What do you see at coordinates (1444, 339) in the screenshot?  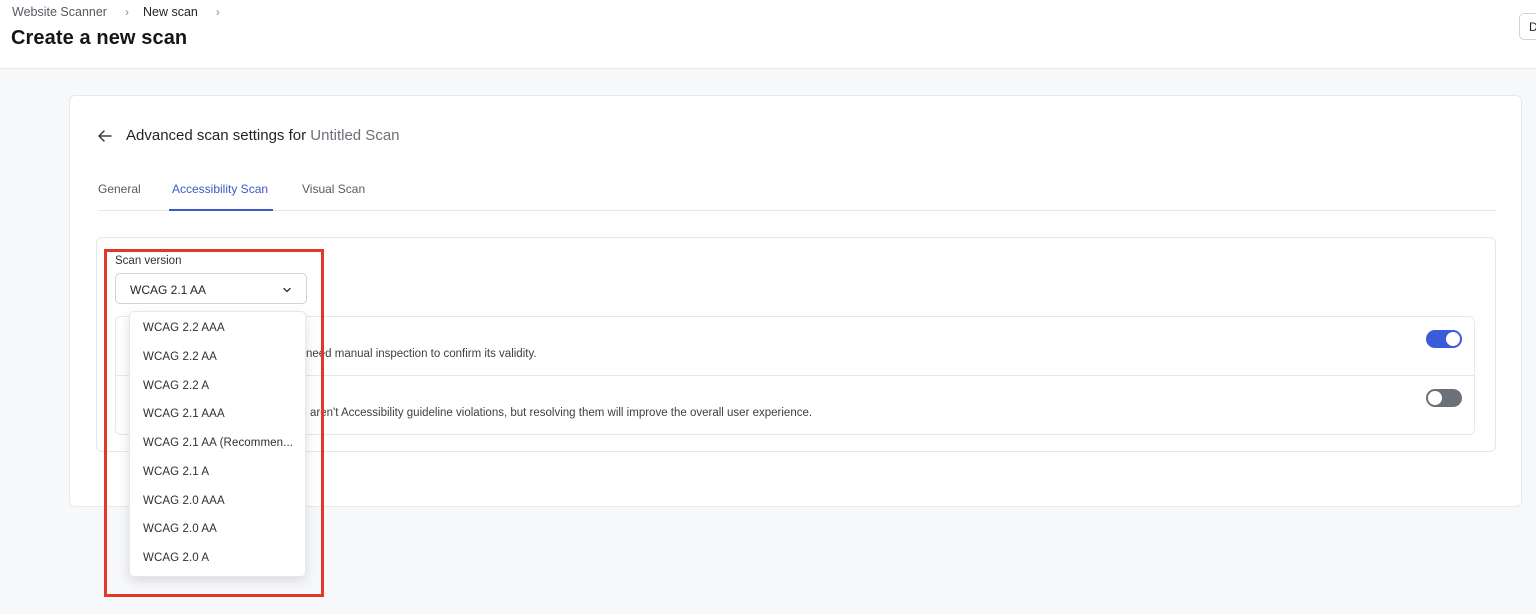 I see `option-1-toggle` at bounding box center [1444, 339].